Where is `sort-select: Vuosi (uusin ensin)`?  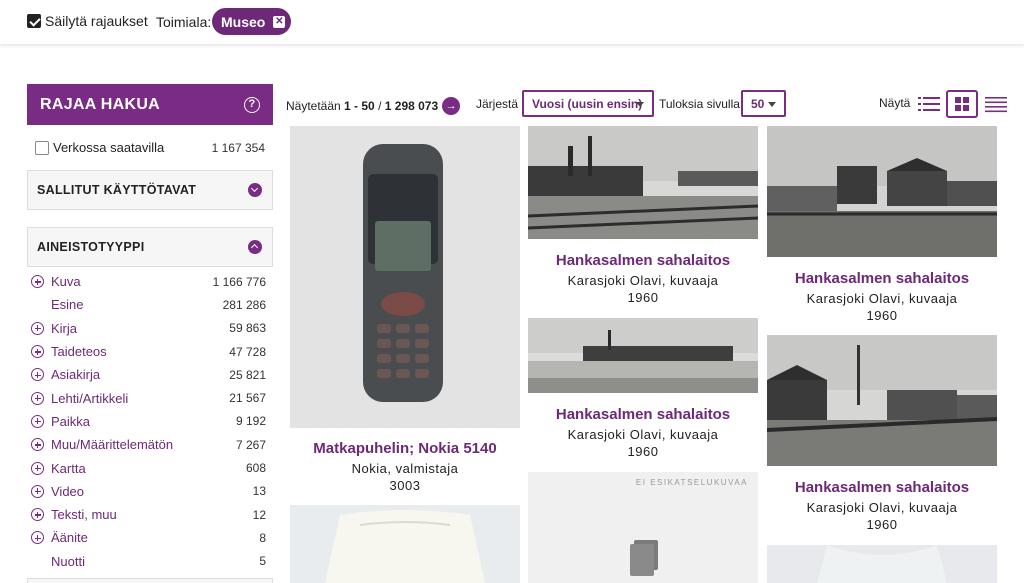
sort-select: Vuosi (uusin ensin) is located at coordinates (588, 103).